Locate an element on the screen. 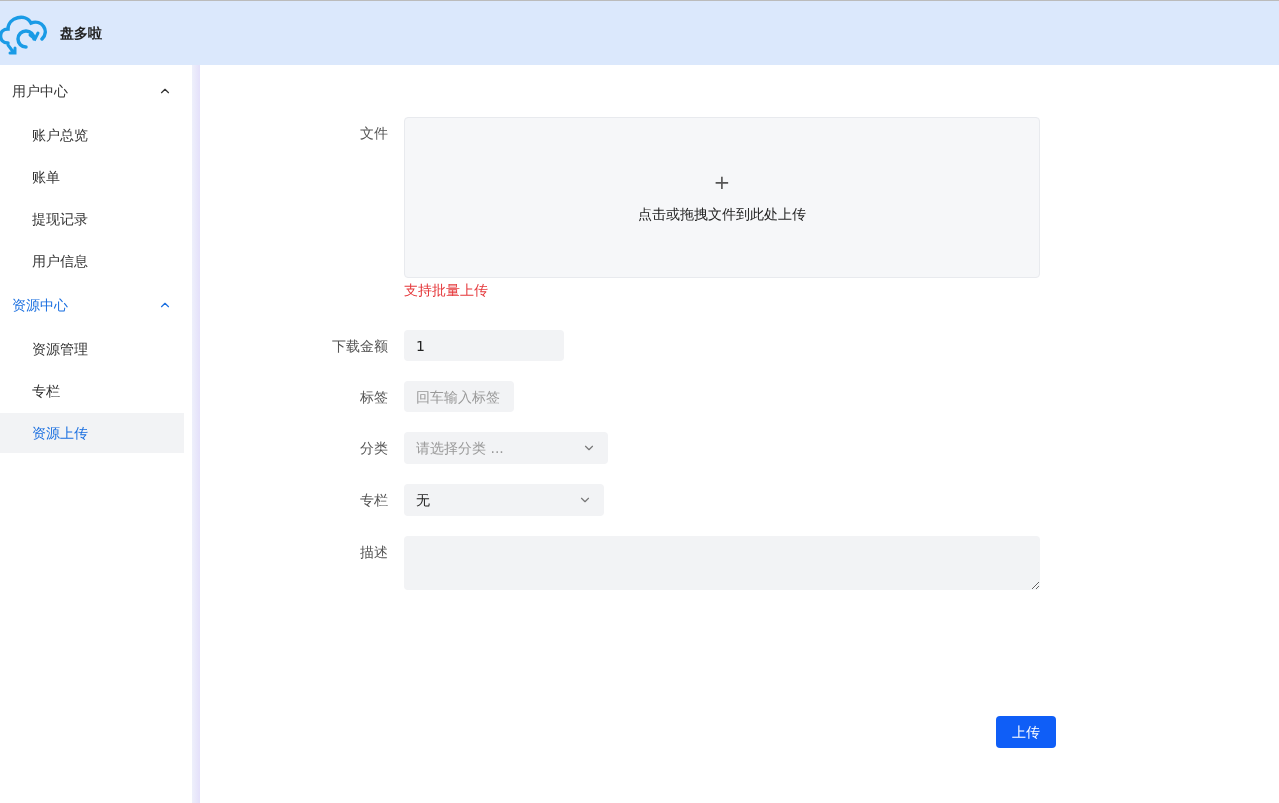 The width and height of the screenshot is (1279, 803). field-label: 标签 is located at coordinates (374, 397).